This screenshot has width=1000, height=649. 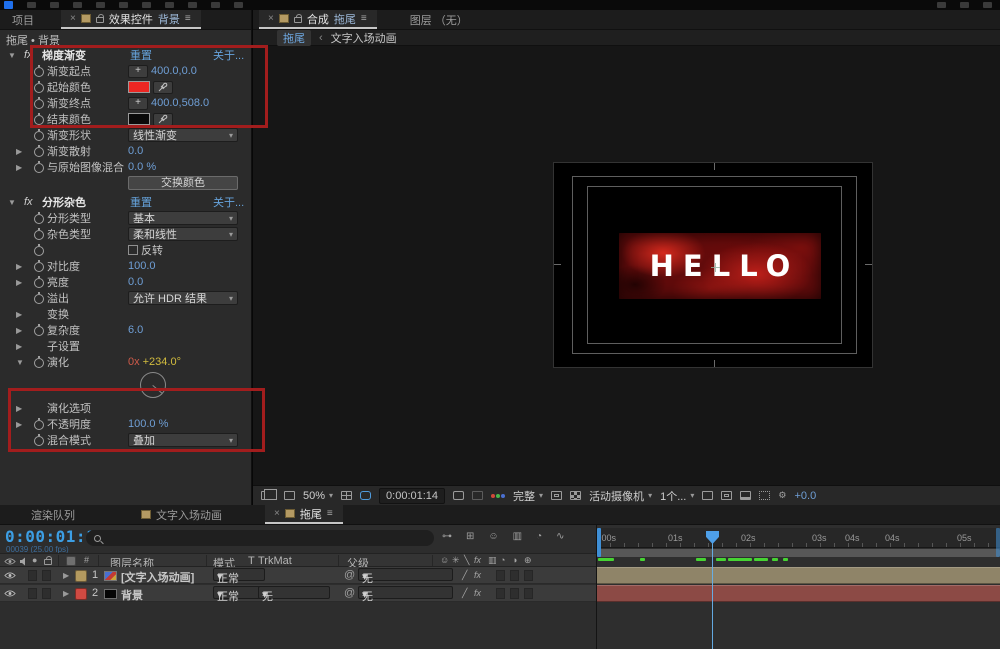 I want to click on layer-row: ▶ 2 背景 正常 ▾ 无 ▾ @ 无 ▾ ╱ fx, so click(x=298, y=594).